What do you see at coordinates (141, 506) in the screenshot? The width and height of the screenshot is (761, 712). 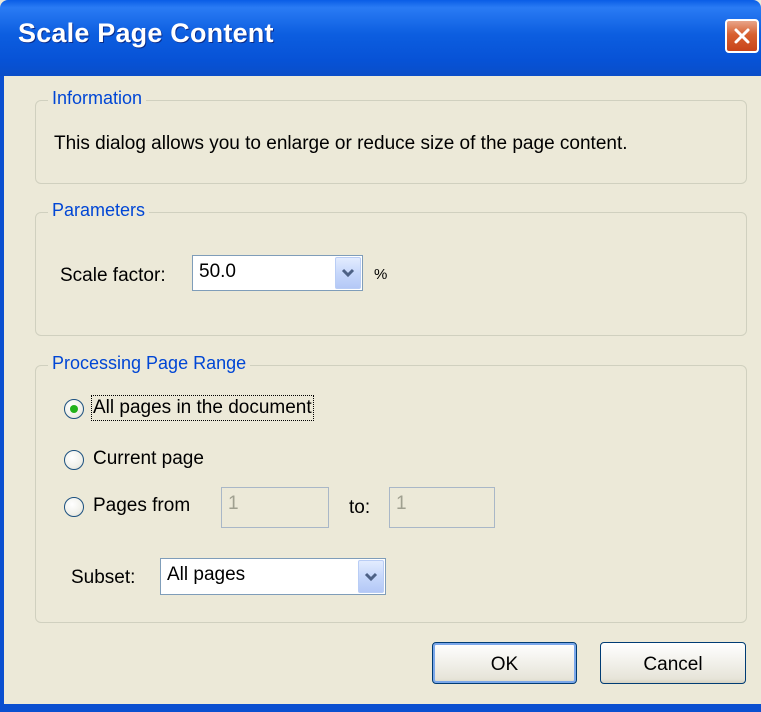 I see `radio-pages-from-label: Pages from` at bounding box center [141, 506].